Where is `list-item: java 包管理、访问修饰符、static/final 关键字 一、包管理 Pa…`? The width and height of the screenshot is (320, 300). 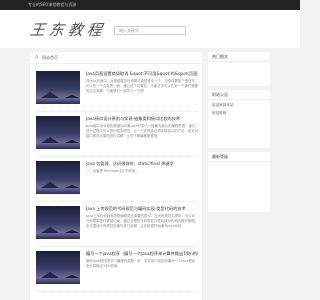
list-item: java 包管理、访问修饰符、static/final 关键字 一、包管理 Pa… is located at coordinates (117, 180).